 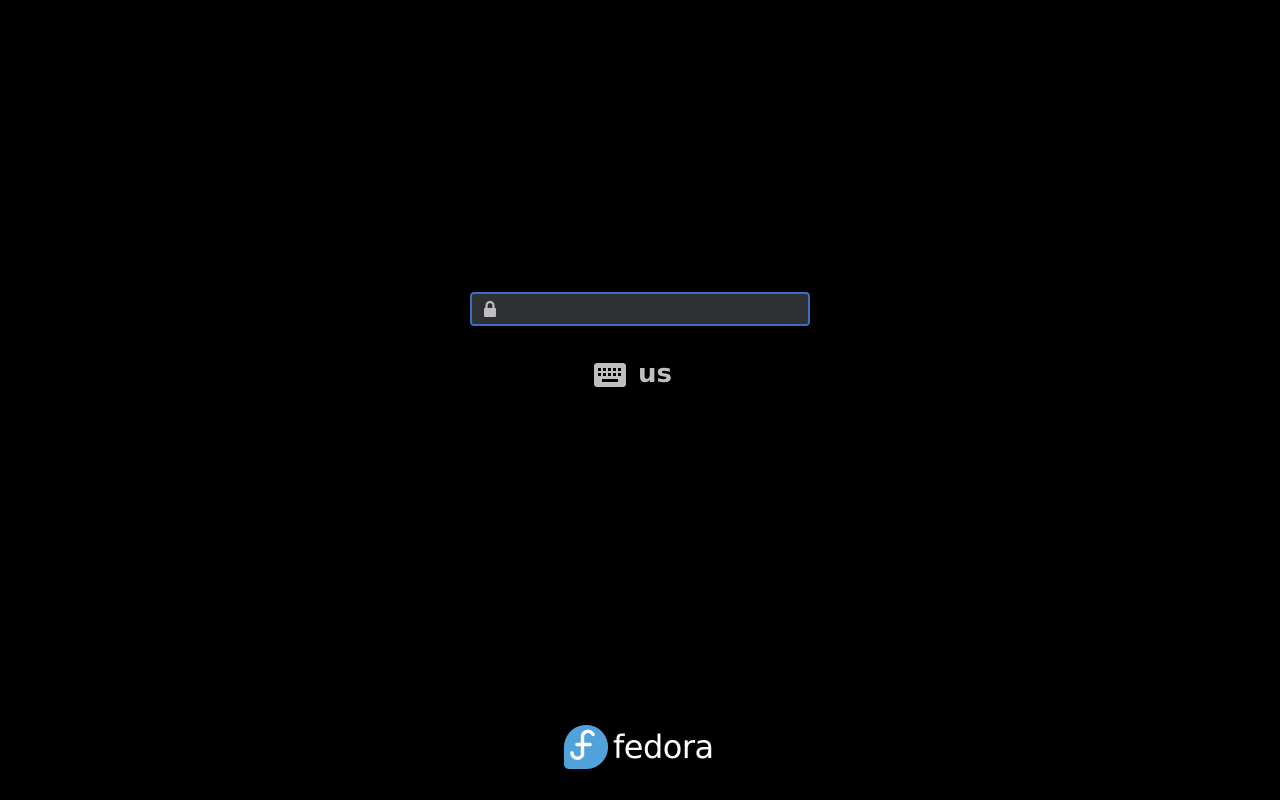 What do you see at coordinates (654, 309) in the screenshot?
I see `password-input` at bounding box center [654, 309].